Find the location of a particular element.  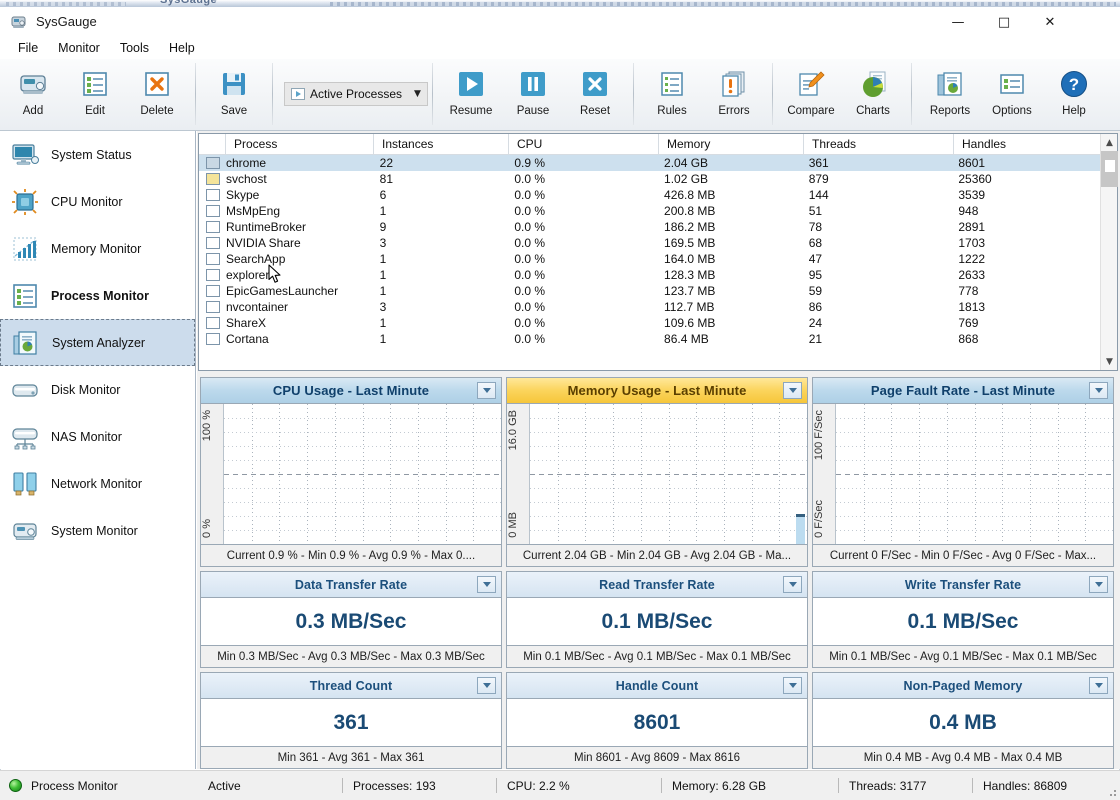

col-header-process: Process is located at coordinates (300, 144).